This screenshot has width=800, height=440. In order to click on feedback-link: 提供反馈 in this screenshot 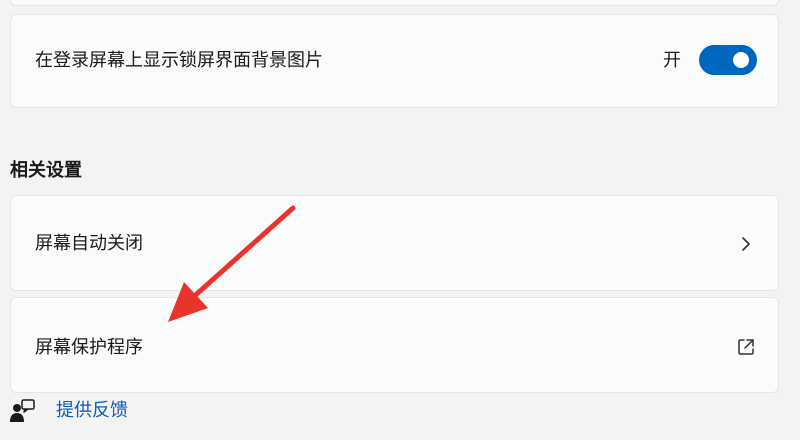, I will do `click(92, 411)`.